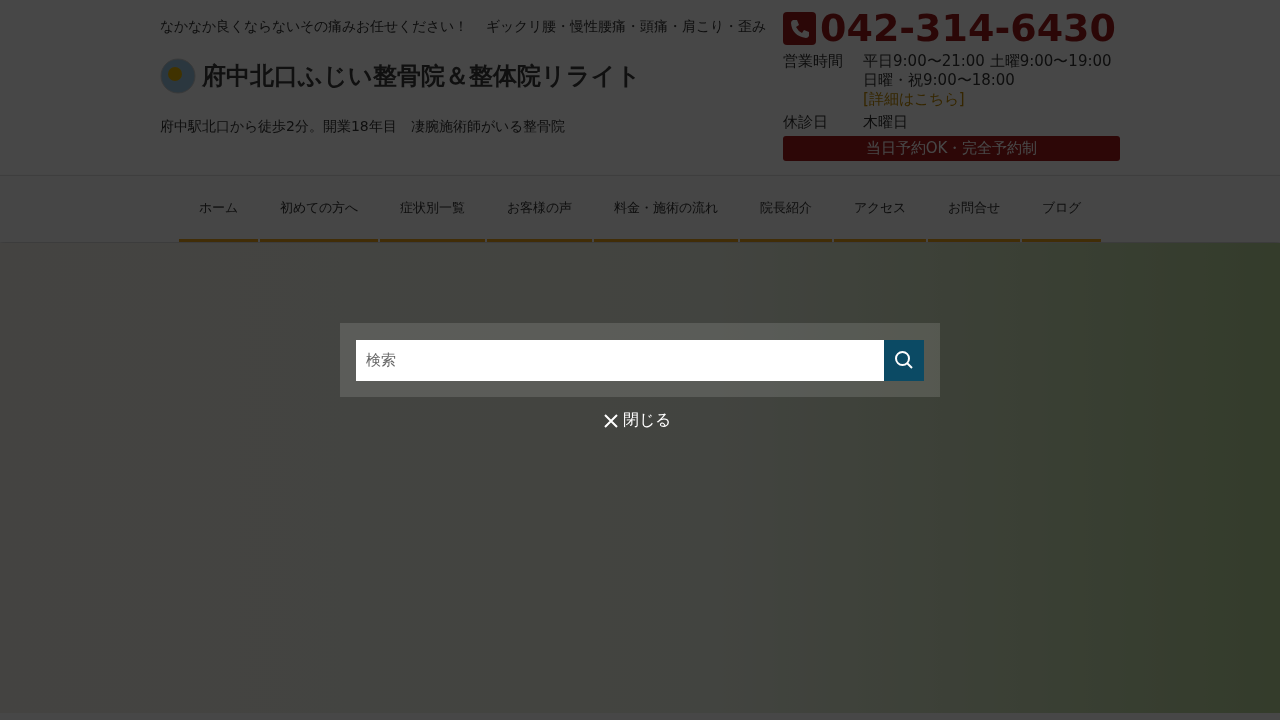  I want to click on search-button, so click(904, 360).